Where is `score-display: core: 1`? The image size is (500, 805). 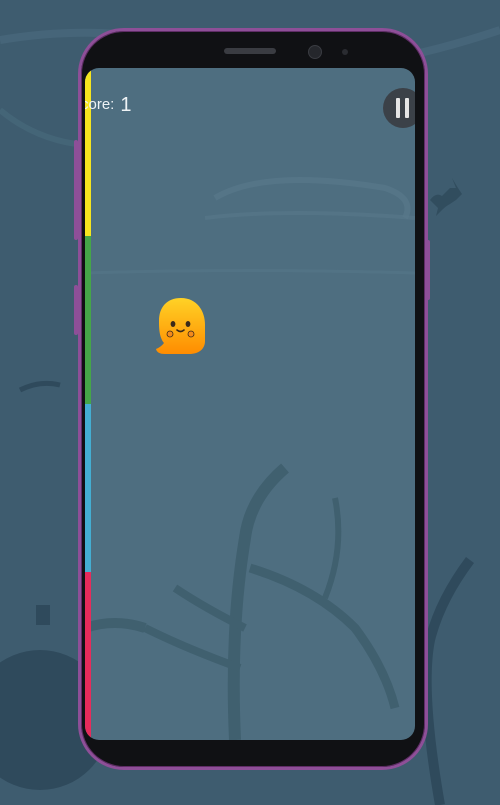 score-display: core: 1 is located at coordinates (108, 105).